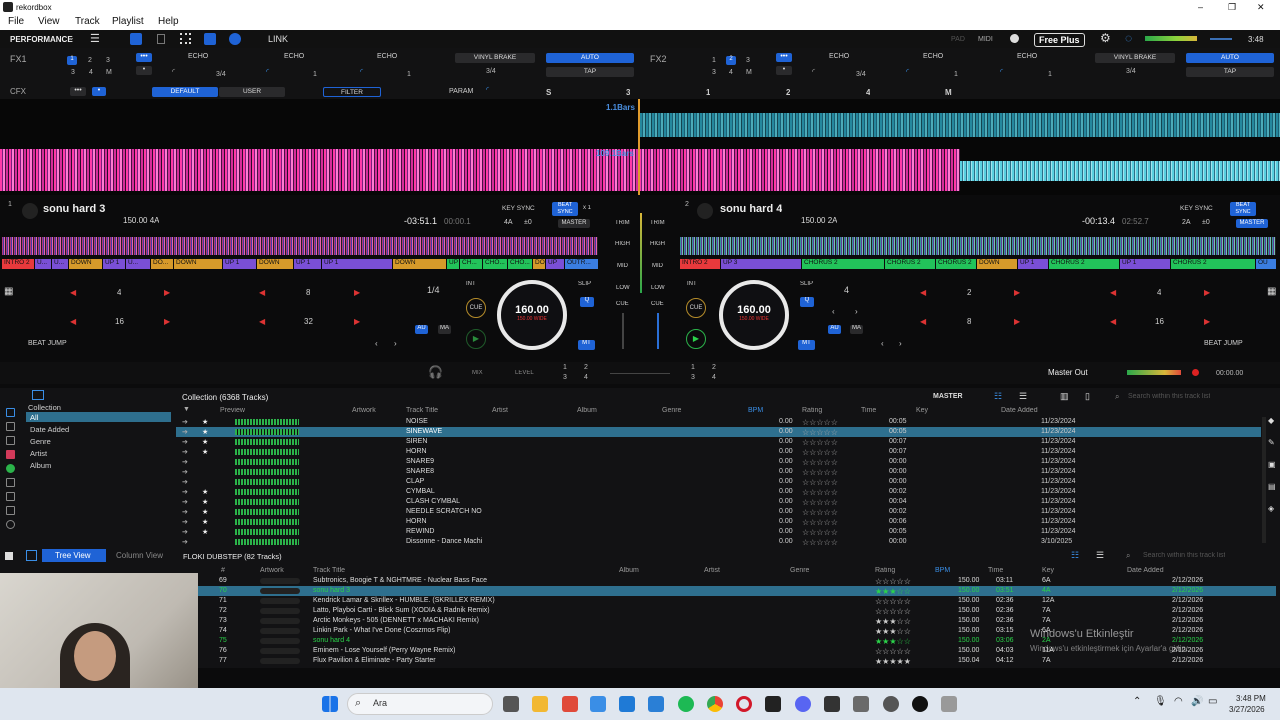  Describe the element at coordinates (198, 56) in the screenshot. I see `fx1-effect-1: ECHO` at that location.